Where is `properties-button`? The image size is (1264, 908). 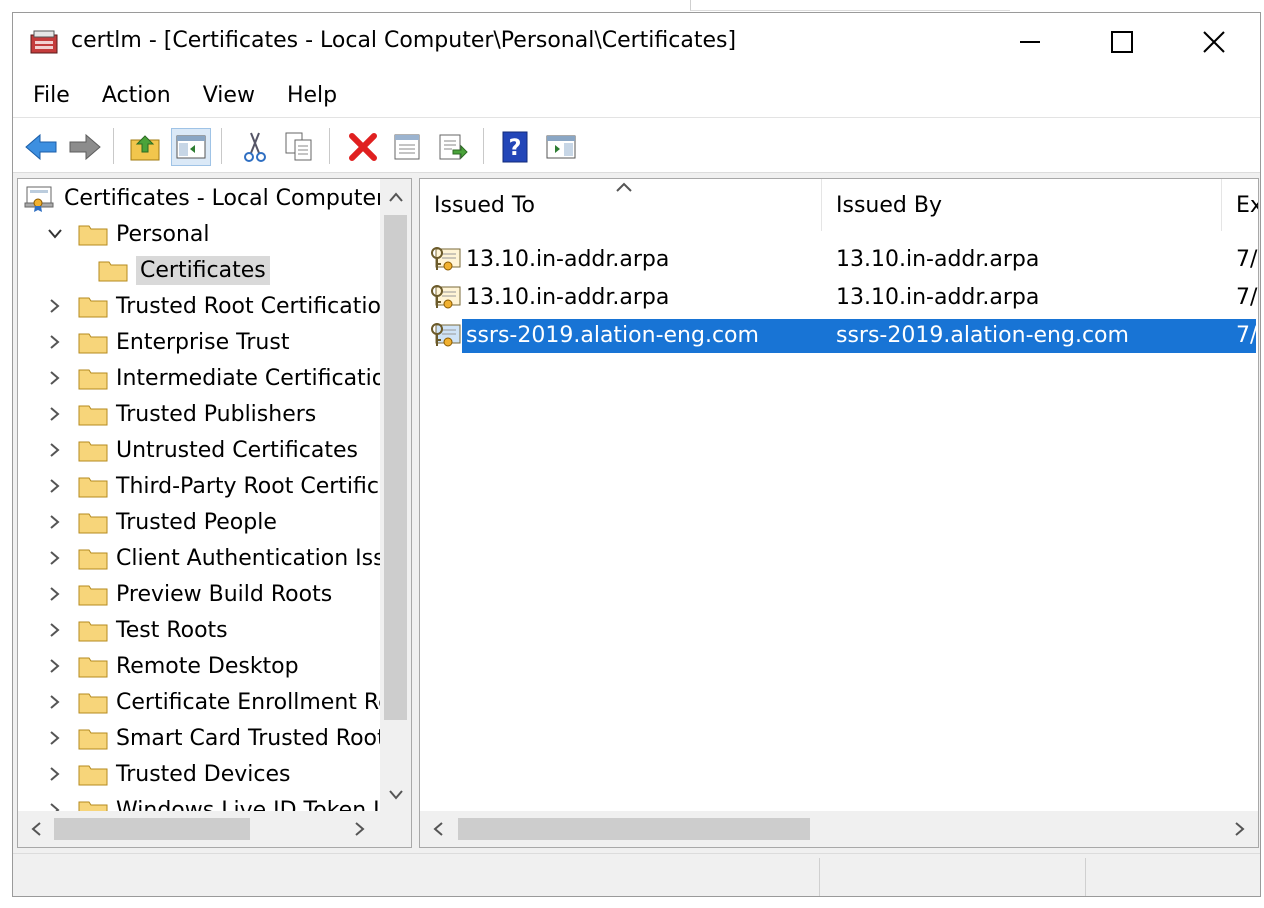
properties-button is located at coordinates (407, 147).